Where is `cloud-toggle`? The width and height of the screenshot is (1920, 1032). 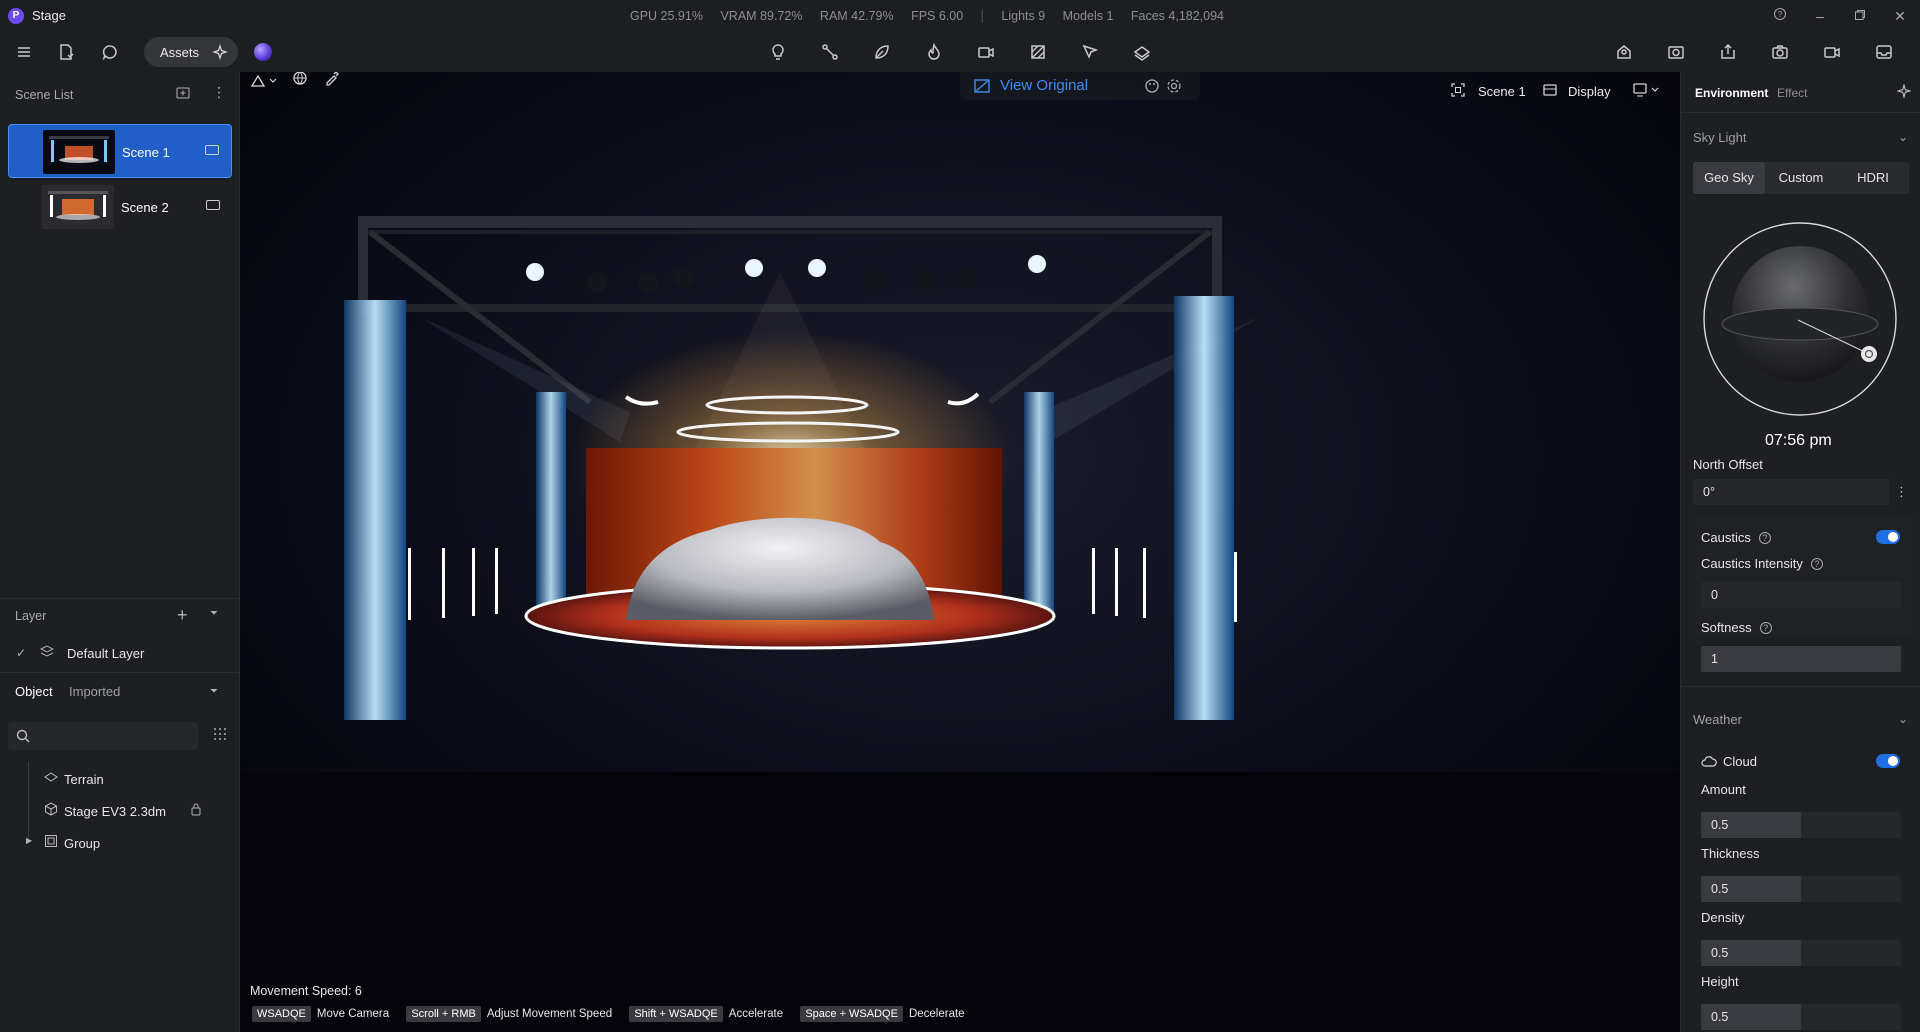
cloud-toggle is located at coordinates (1888, 761).